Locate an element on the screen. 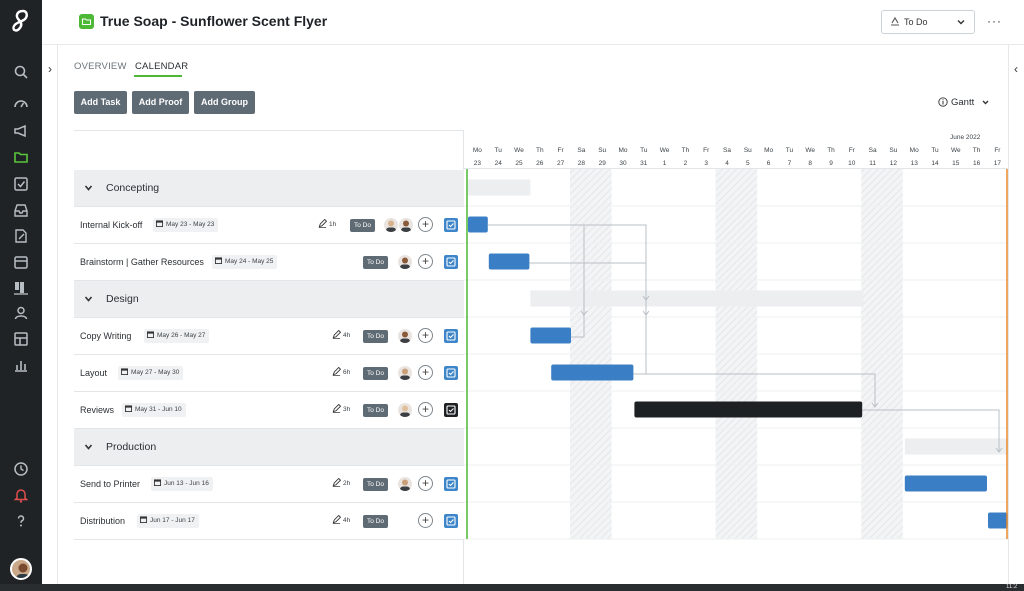  group-span-bar is located at coordinates (697, 298).